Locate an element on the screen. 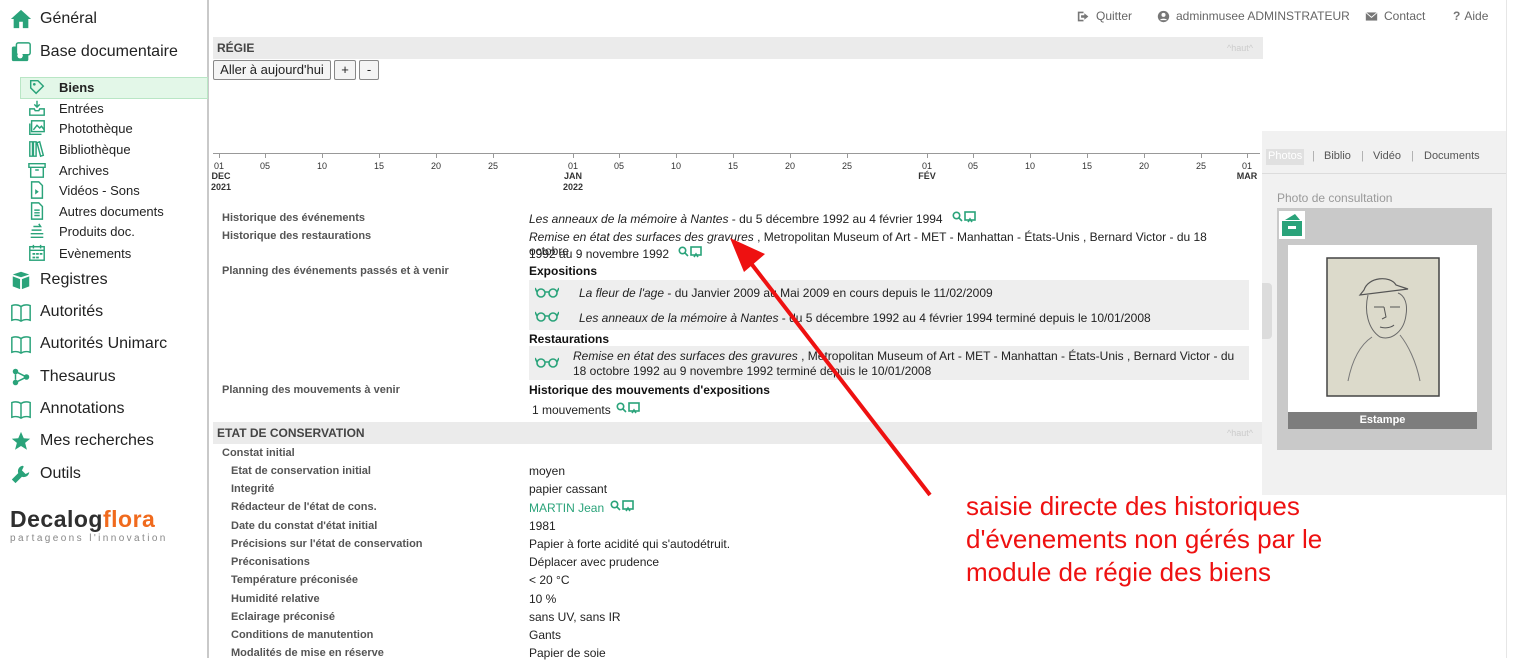  annotation-arrow is located at coordinates (831, 367).